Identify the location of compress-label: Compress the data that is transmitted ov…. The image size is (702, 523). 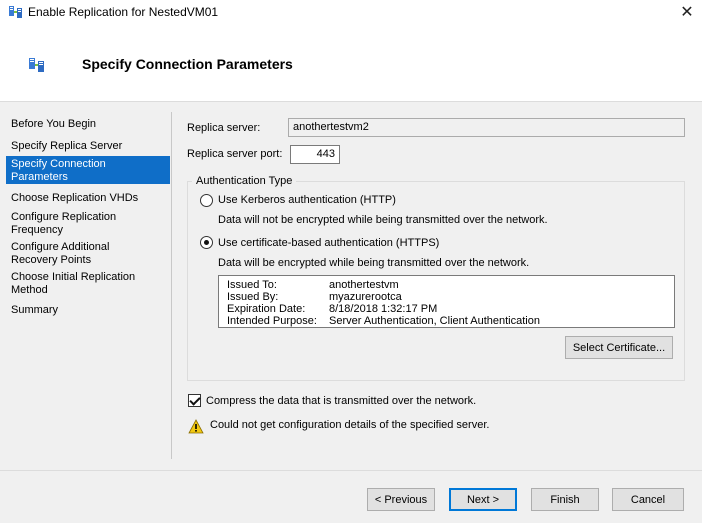
(341, 401).